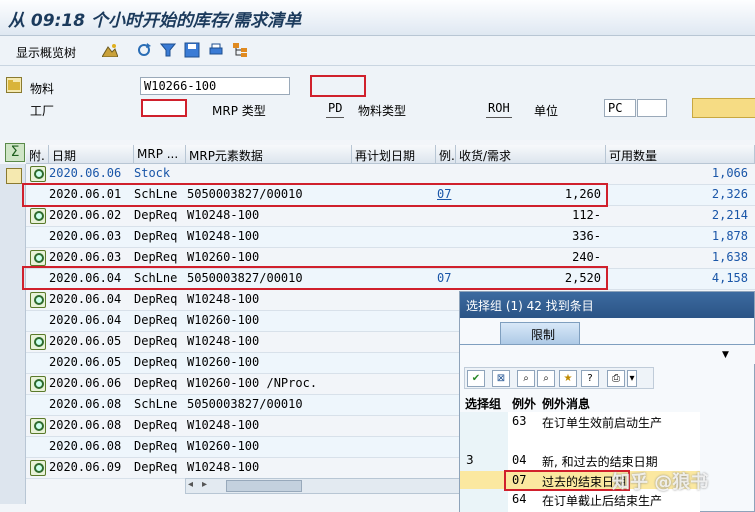  I want to click on mountain-icon, so click(110, 50).